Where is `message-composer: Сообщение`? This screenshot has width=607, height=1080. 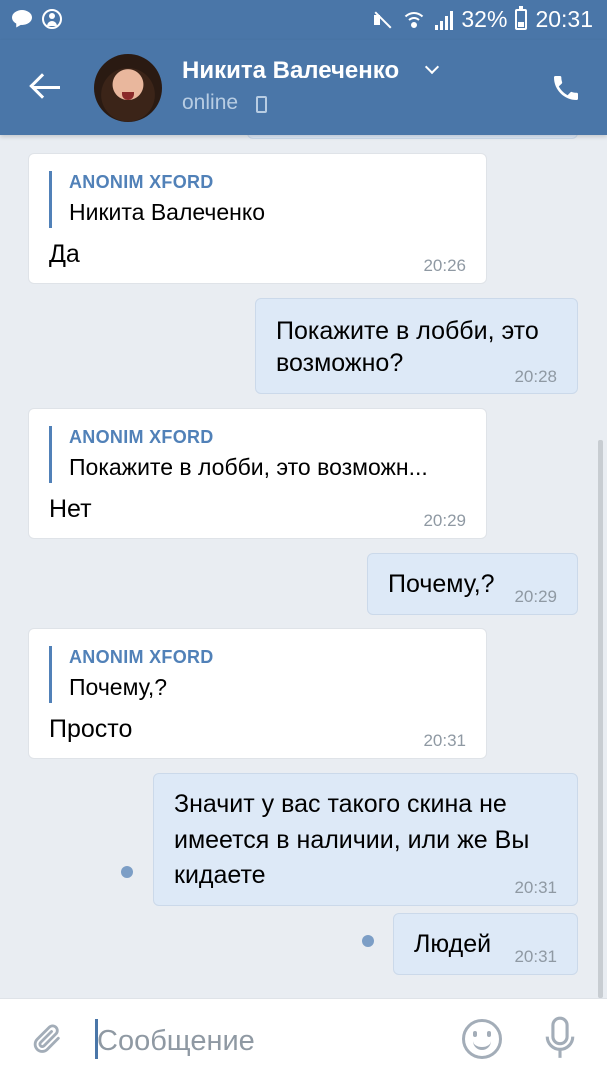
message-composer: Сообщение is located at coordinates (303, 1039).